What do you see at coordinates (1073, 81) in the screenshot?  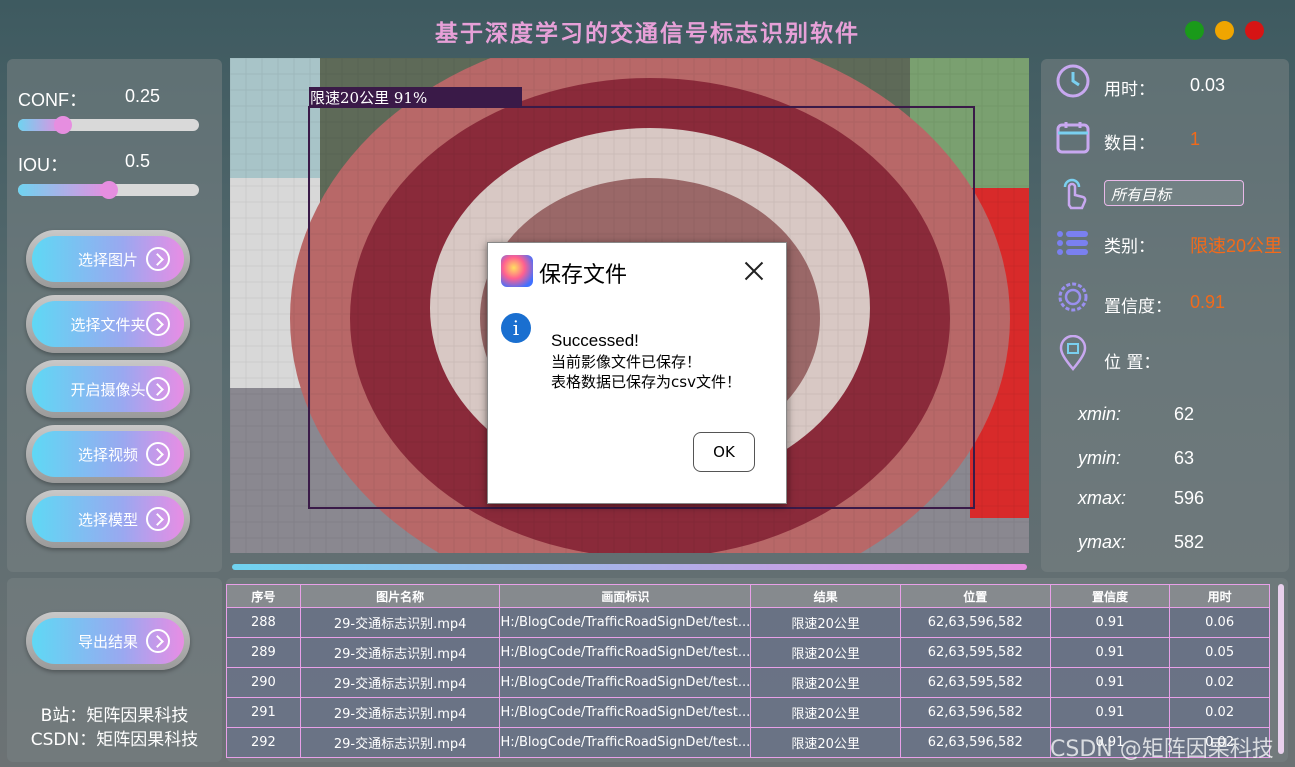 I see `clock-icon` at bounding box center [1073, 81].